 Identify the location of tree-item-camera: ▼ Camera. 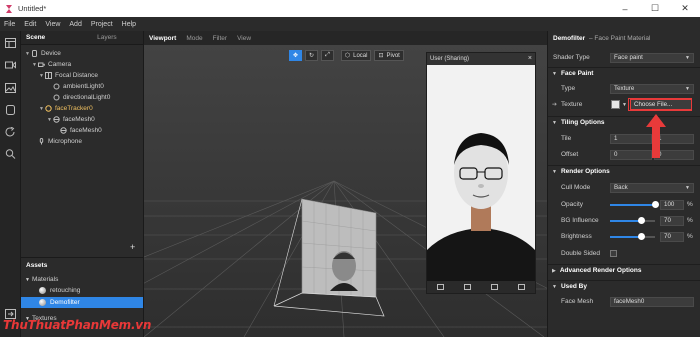
(51, 64).